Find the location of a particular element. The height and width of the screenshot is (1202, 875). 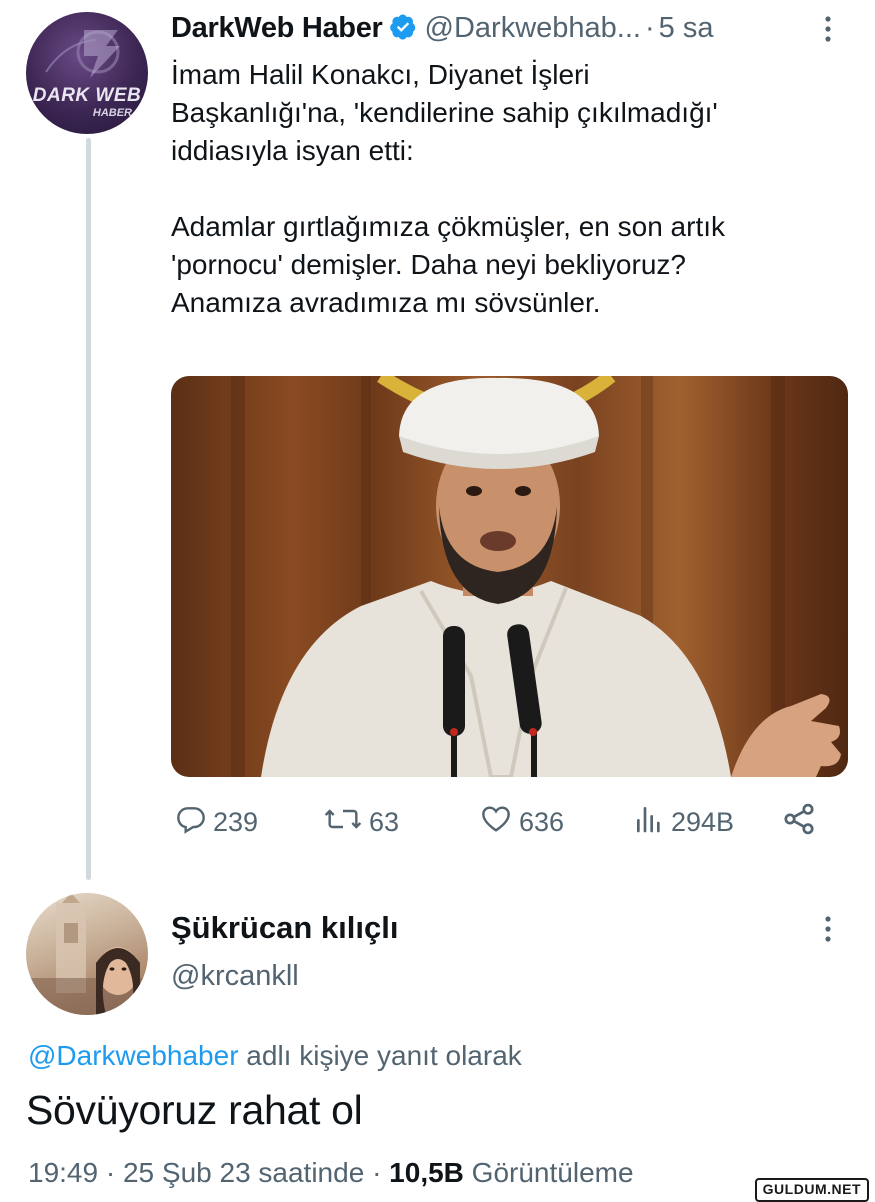

tweet-text-line: Anamıza avradımıza mı sövsünler. is located at coordinates (386, 302).